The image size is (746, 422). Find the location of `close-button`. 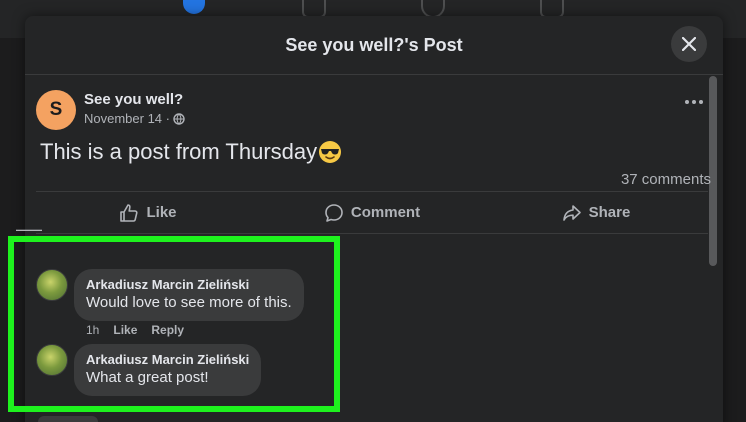

close-button is located at coordinates (689, 44).